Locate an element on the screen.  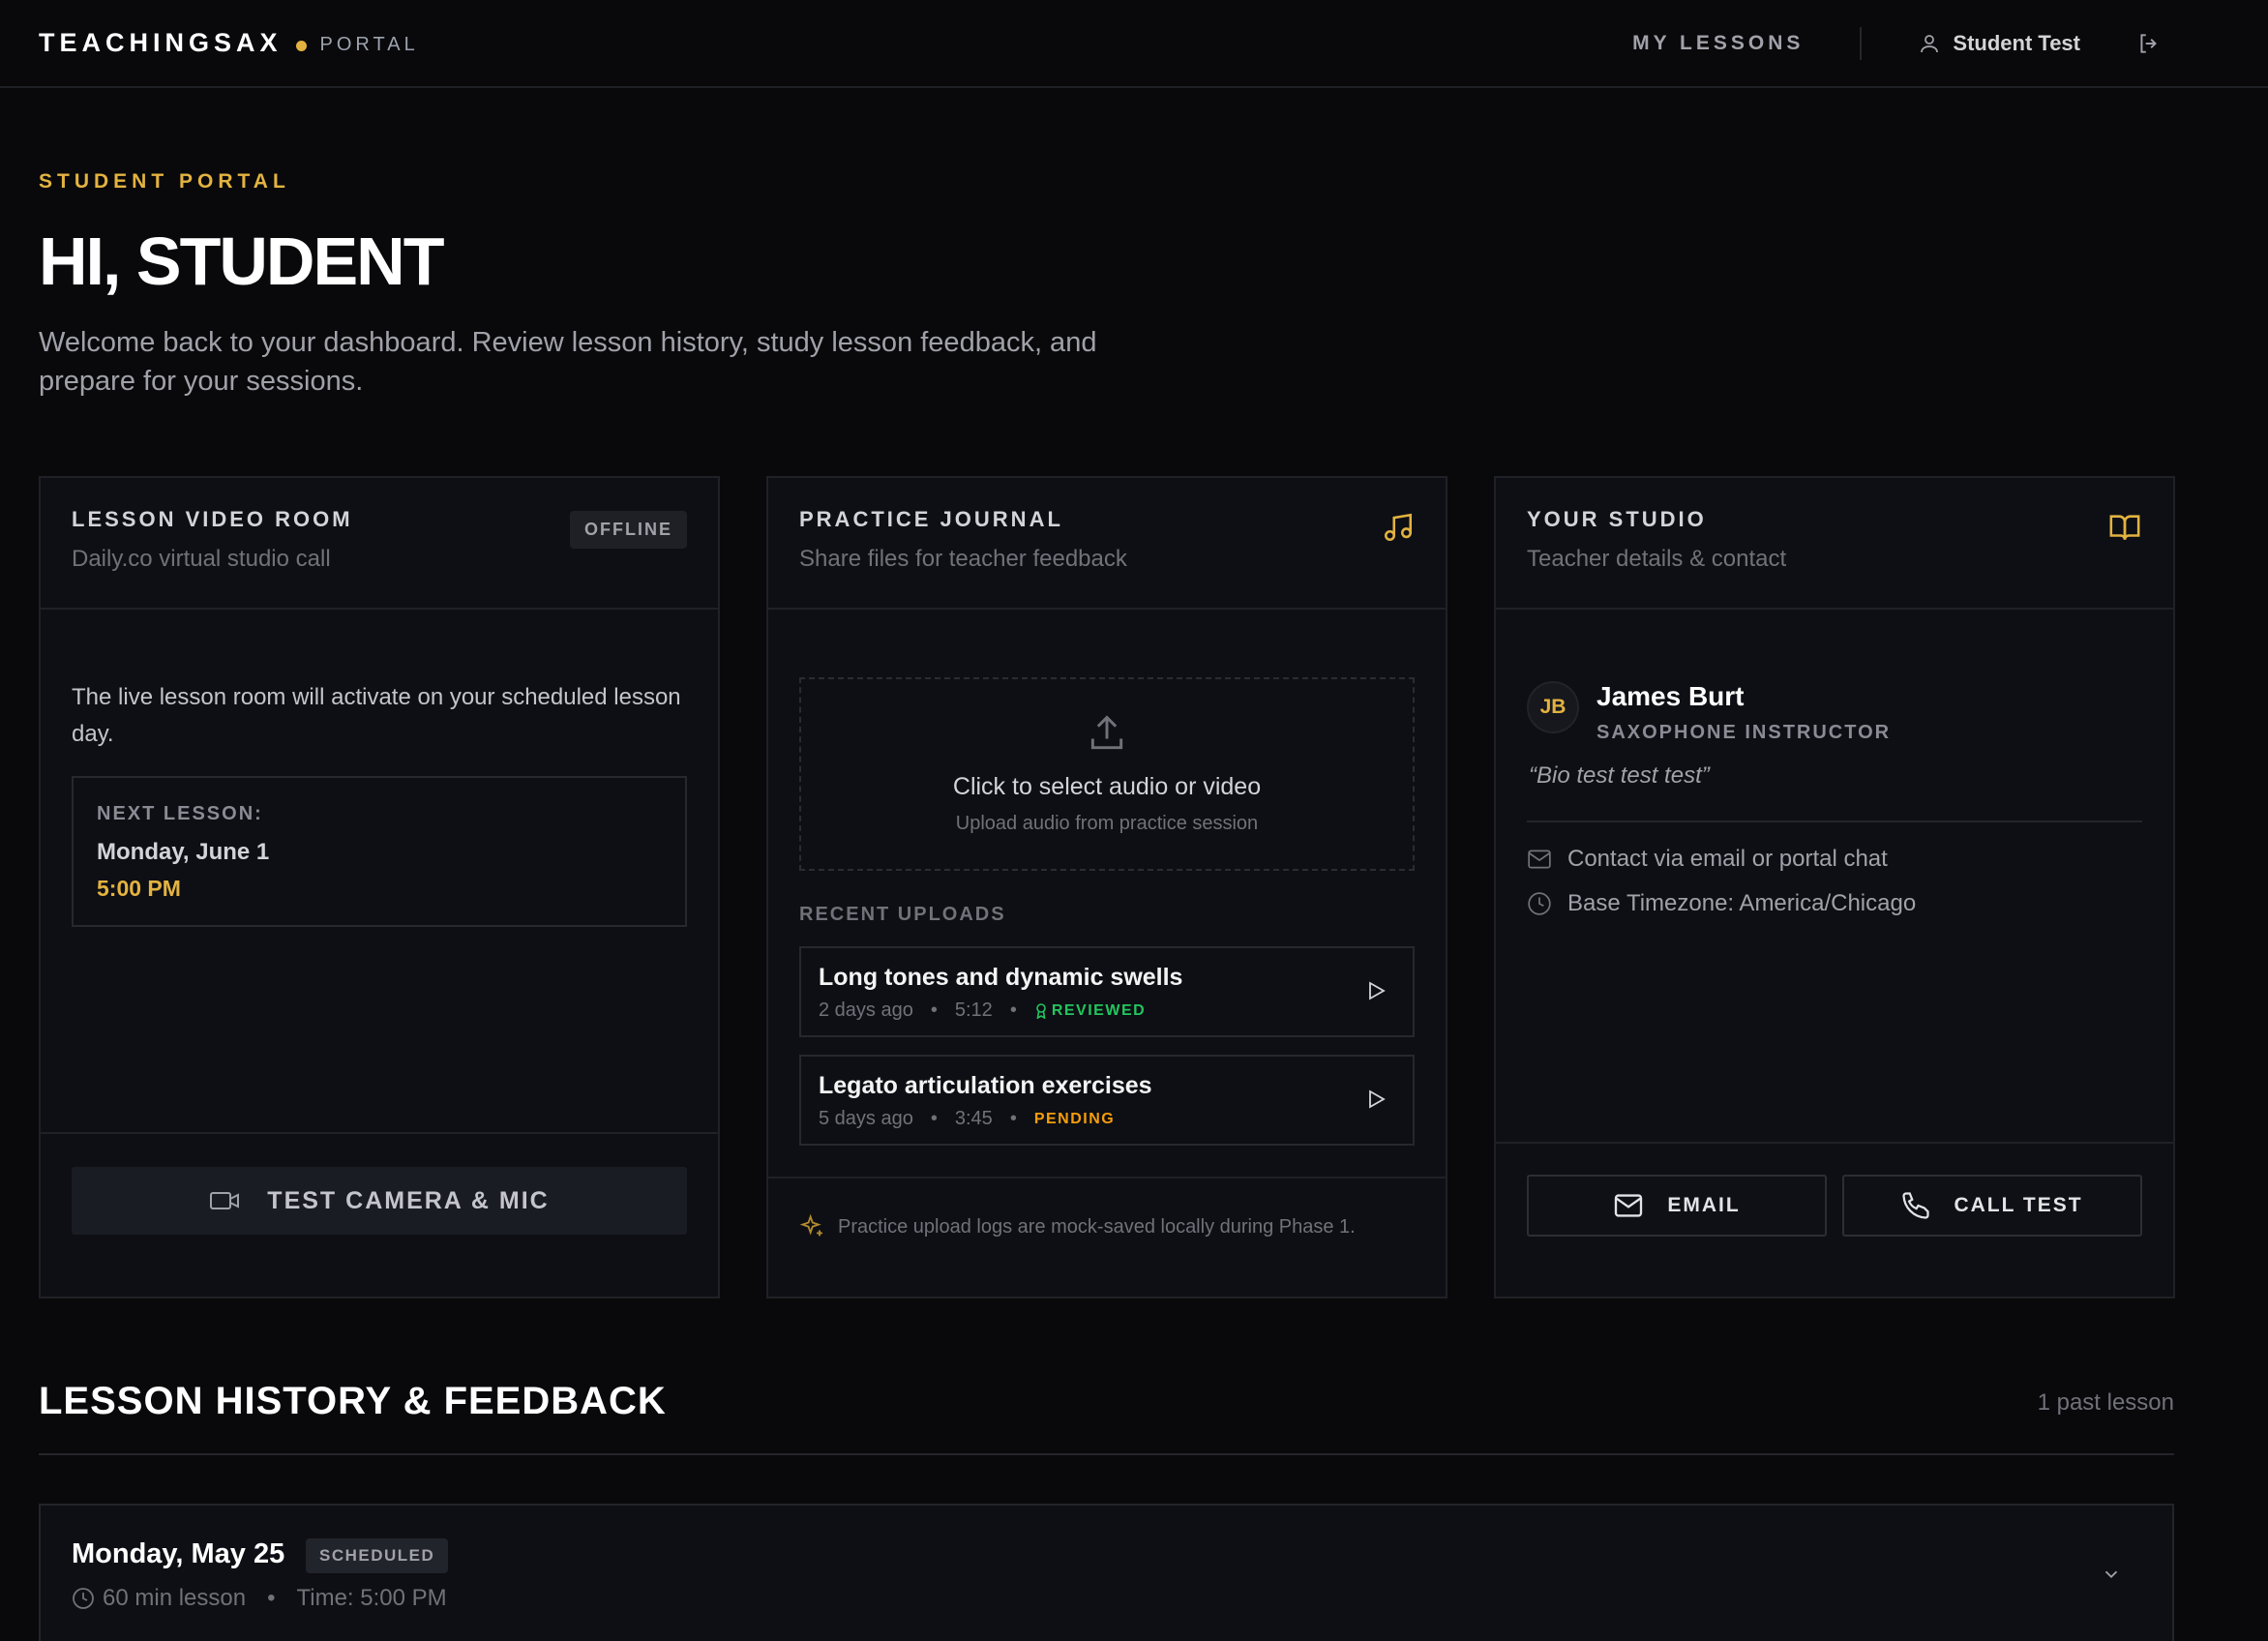
history-title: LESSON HISTORY & FEEDBACK is located at coordinates (353, 1401).